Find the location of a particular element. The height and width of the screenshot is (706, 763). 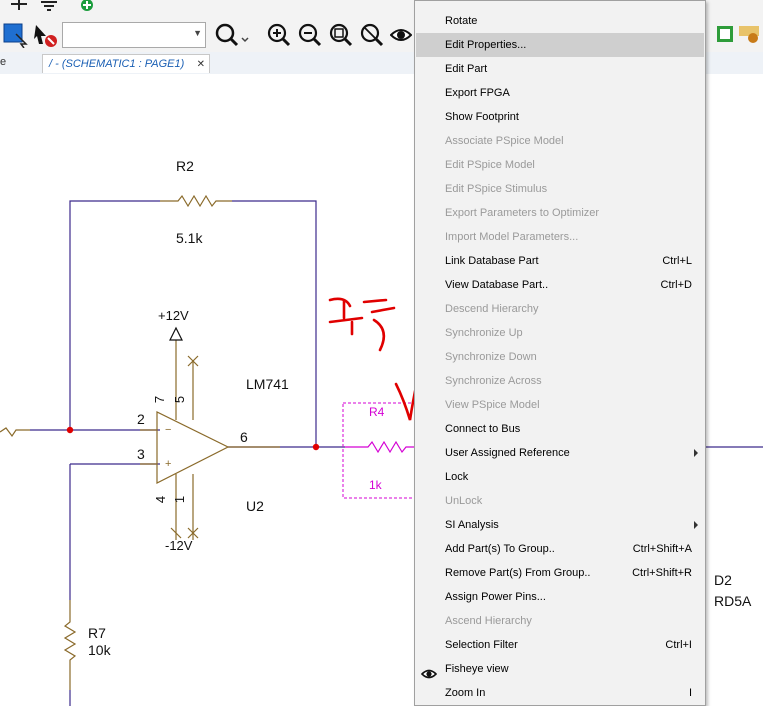

select-icon is located at coordinates (15, 35).